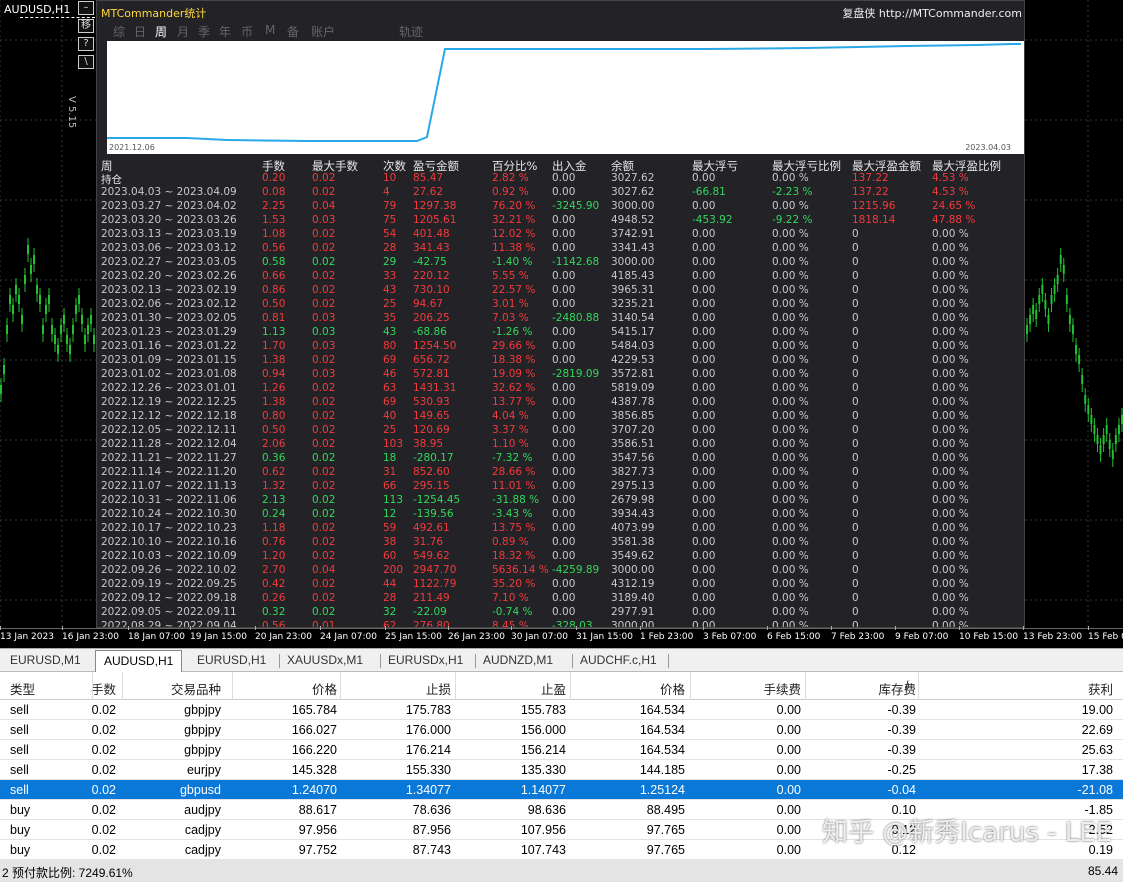  What do you see at coordinates (428, 178) in the screenshot?
I see `stats-cell: 85.47` at bounding box center [428, 178].